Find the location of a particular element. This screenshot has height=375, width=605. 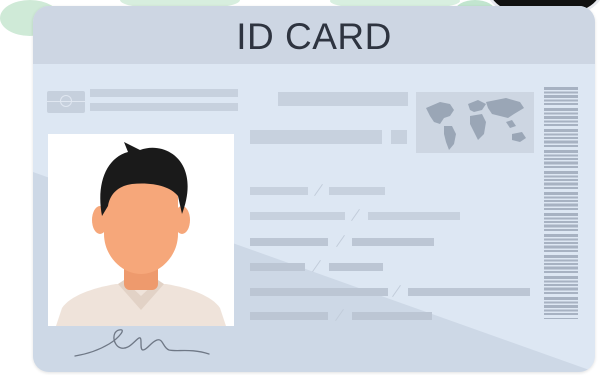

world-map-icon is located at coordinates (475, 122).